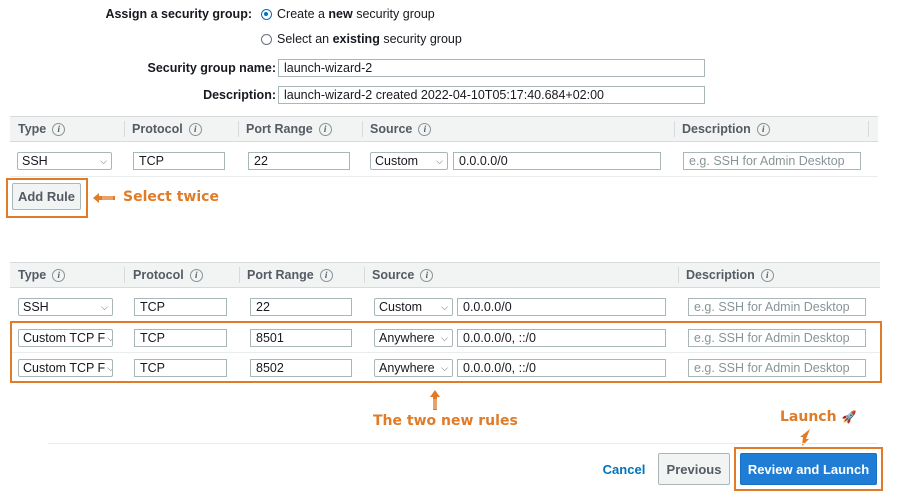  What do you see at coordinates (805, 437) in the screenshot?
I see `arrow-down-icon` at bounding box center [805, 437].